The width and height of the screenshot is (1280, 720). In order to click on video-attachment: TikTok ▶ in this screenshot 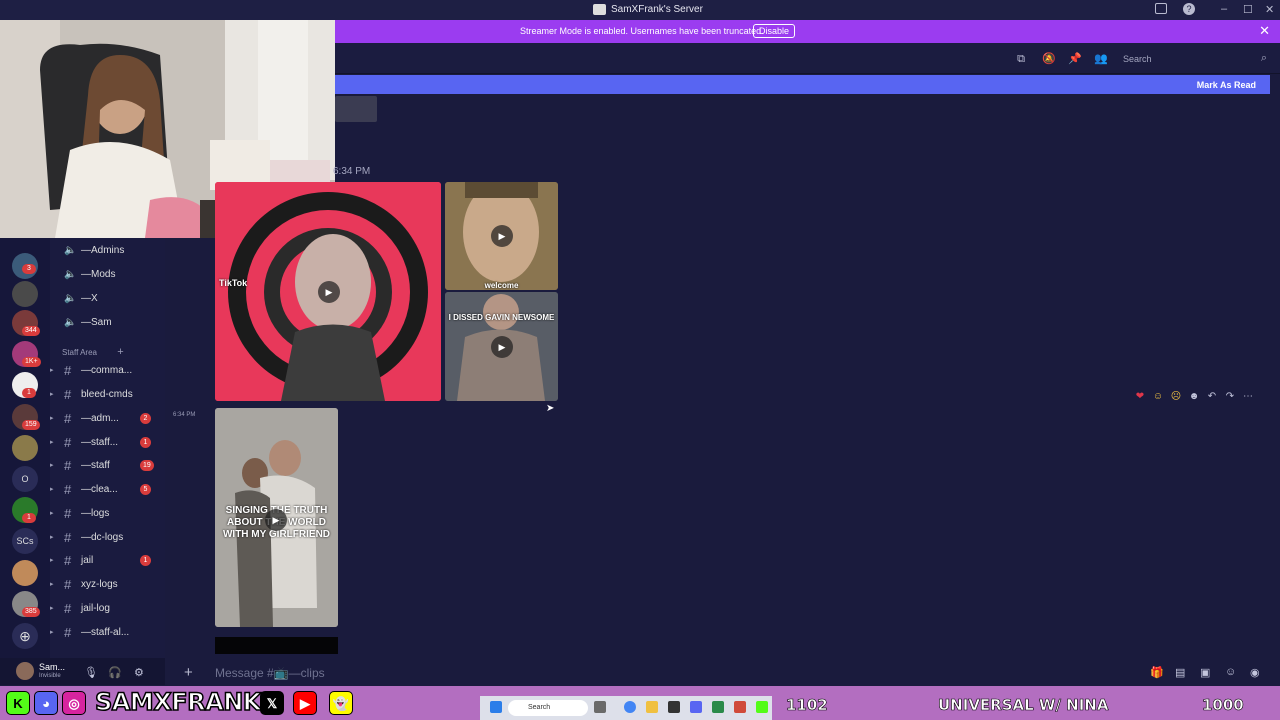, I will do `click(328, 291)`.